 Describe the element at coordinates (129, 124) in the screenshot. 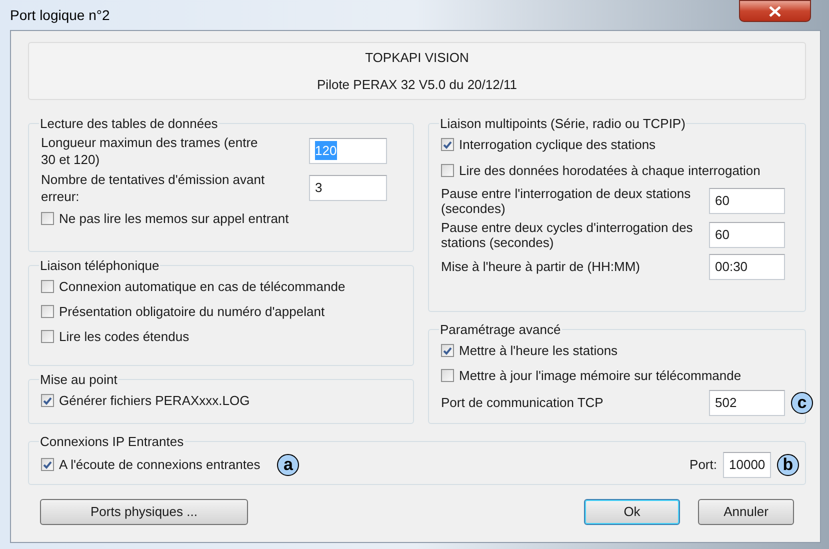

I see `group-title: Lecture des tables de données` at that location.